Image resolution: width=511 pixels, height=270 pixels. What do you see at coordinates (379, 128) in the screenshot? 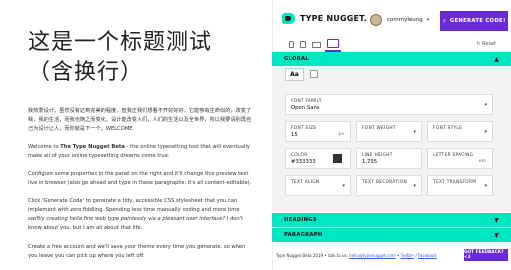
I see `font-weight-label: FONT WEIGHT` at bounding box center [379, 128].